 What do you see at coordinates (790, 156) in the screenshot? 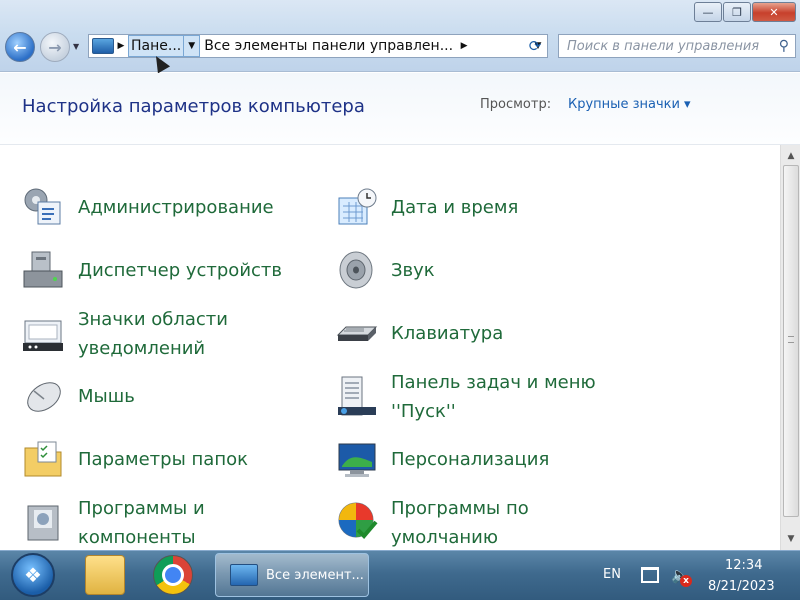
I see `scroll-up-icon: ▲` at bounding box center [790, 156].